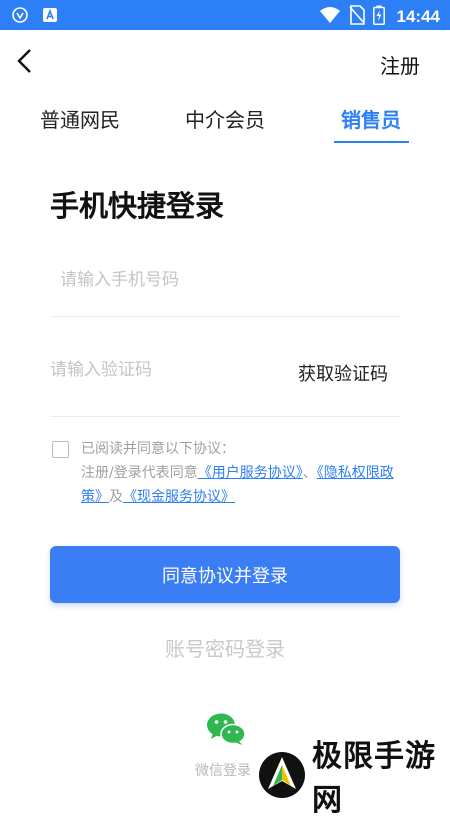  What do you see at coordinates (179, 497) in the screenshot?
I see `cash-service-agreement-link: 《现金服务协议》` at bounding box center [179, 497].